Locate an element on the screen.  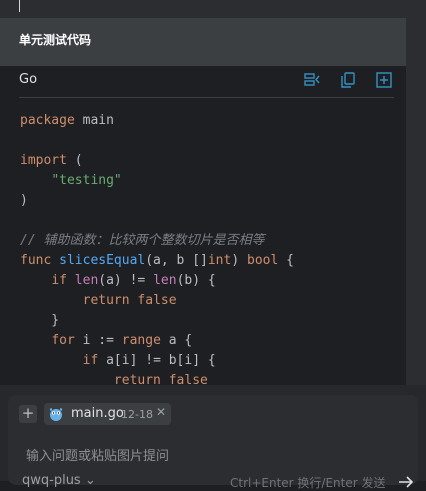
code-language-label: Go is located at coordinates (28, 79).